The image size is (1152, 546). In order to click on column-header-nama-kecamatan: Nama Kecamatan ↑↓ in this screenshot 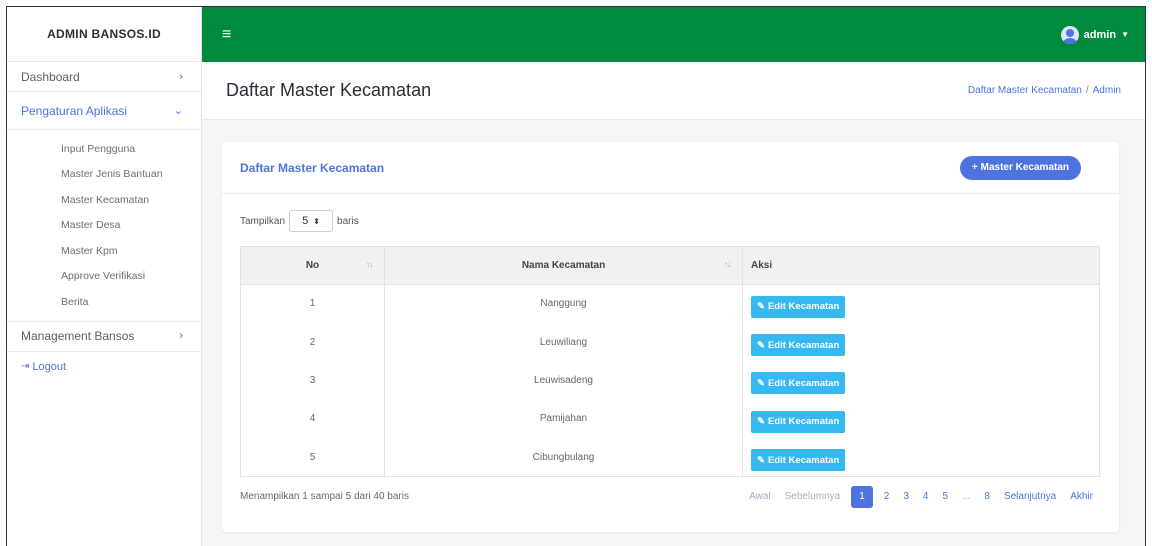, I will do `click(563, 265)`.